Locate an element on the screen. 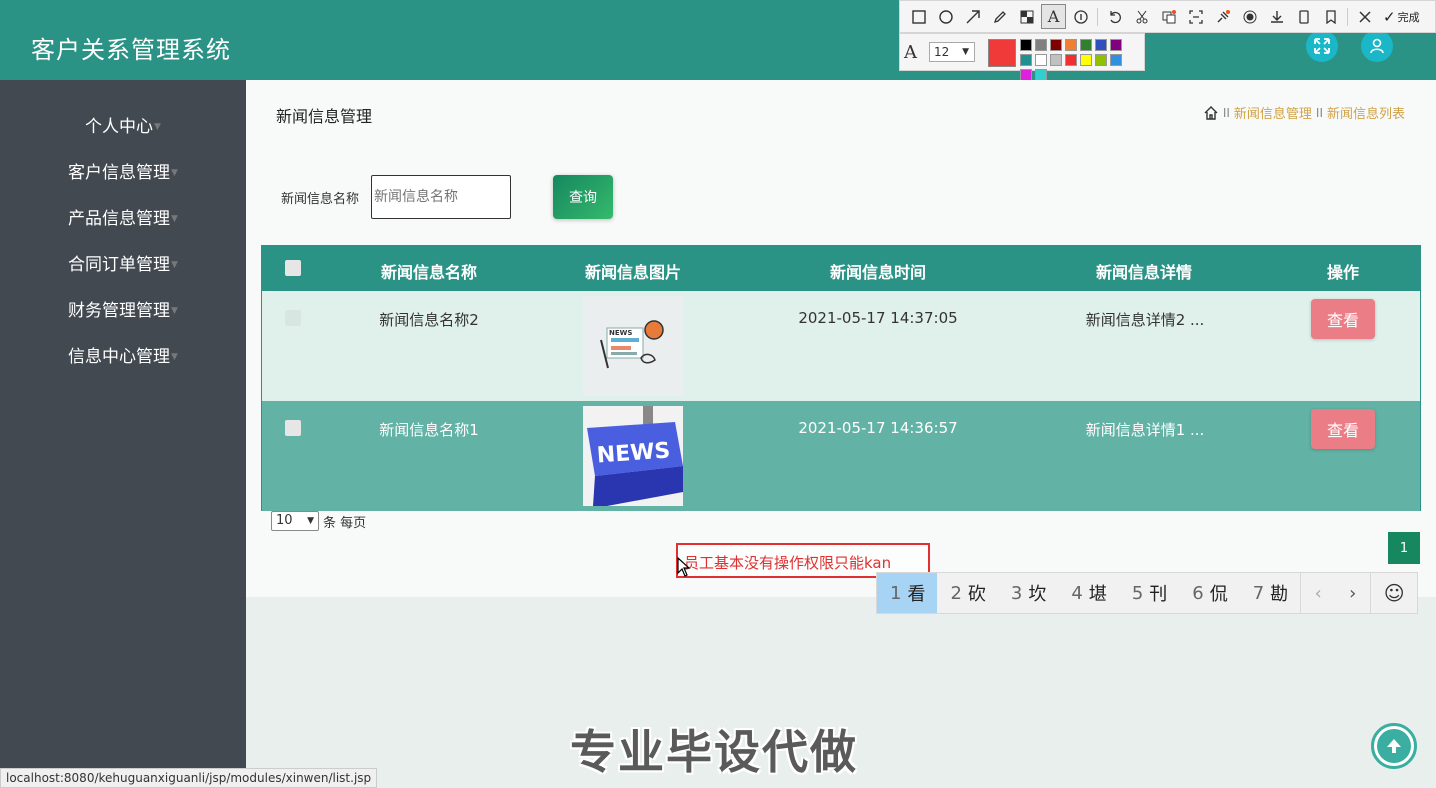 This screenshot has width=1436, height=788. column-header: 新闻信息名称 is located at coordinates (428, 272).